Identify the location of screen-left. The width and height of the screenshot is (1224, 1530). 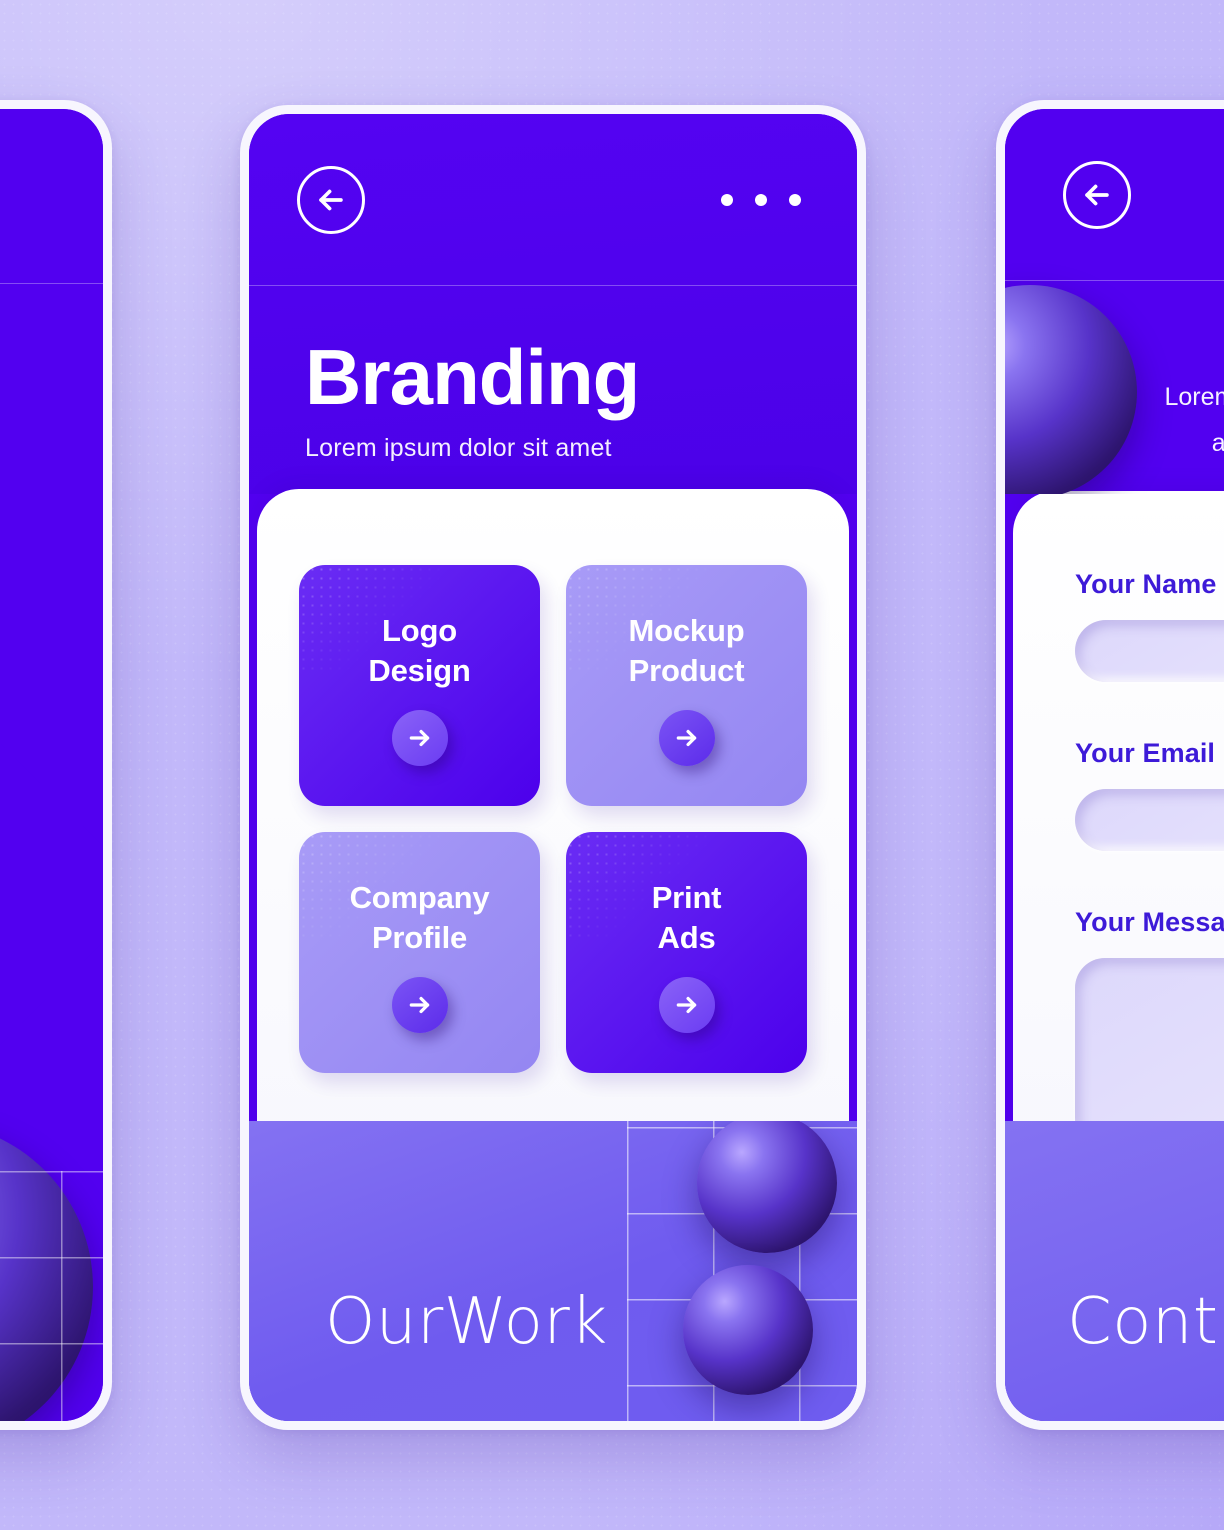
(51, 765).